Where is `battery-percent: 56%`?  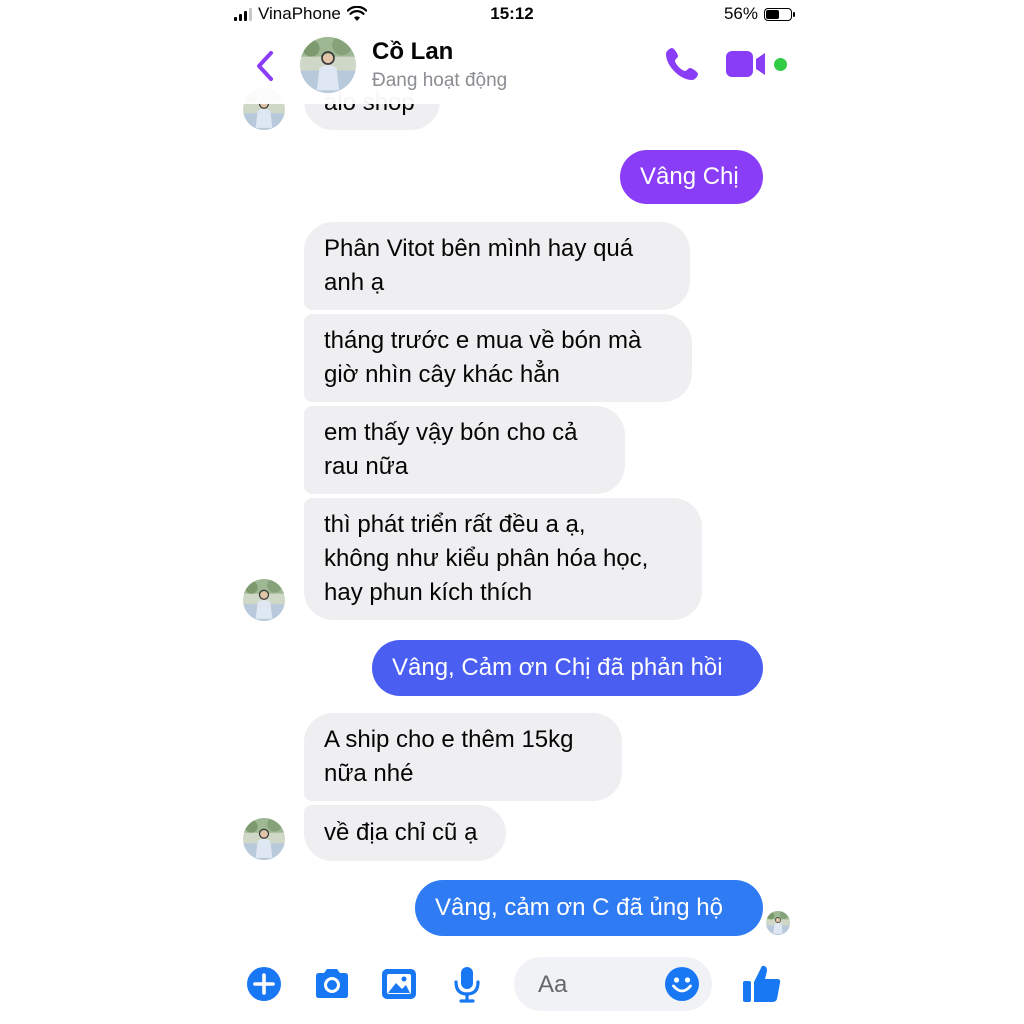 battery-percent: 56% is located at coordinates (740, 13).